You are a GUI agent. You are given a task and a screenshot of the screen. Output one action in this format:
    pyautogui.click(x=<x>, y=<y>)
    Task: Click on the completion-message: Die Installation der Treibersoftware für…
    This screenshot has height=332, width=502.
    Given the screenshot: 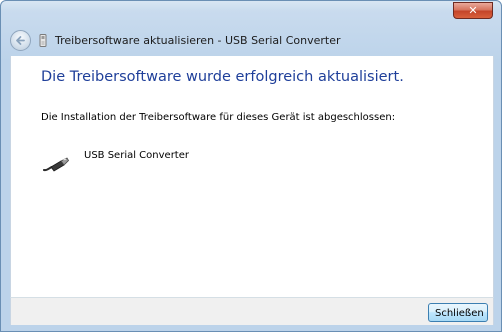 What is the action you would take?
    pyautogui.click(x=218, y=117)
    